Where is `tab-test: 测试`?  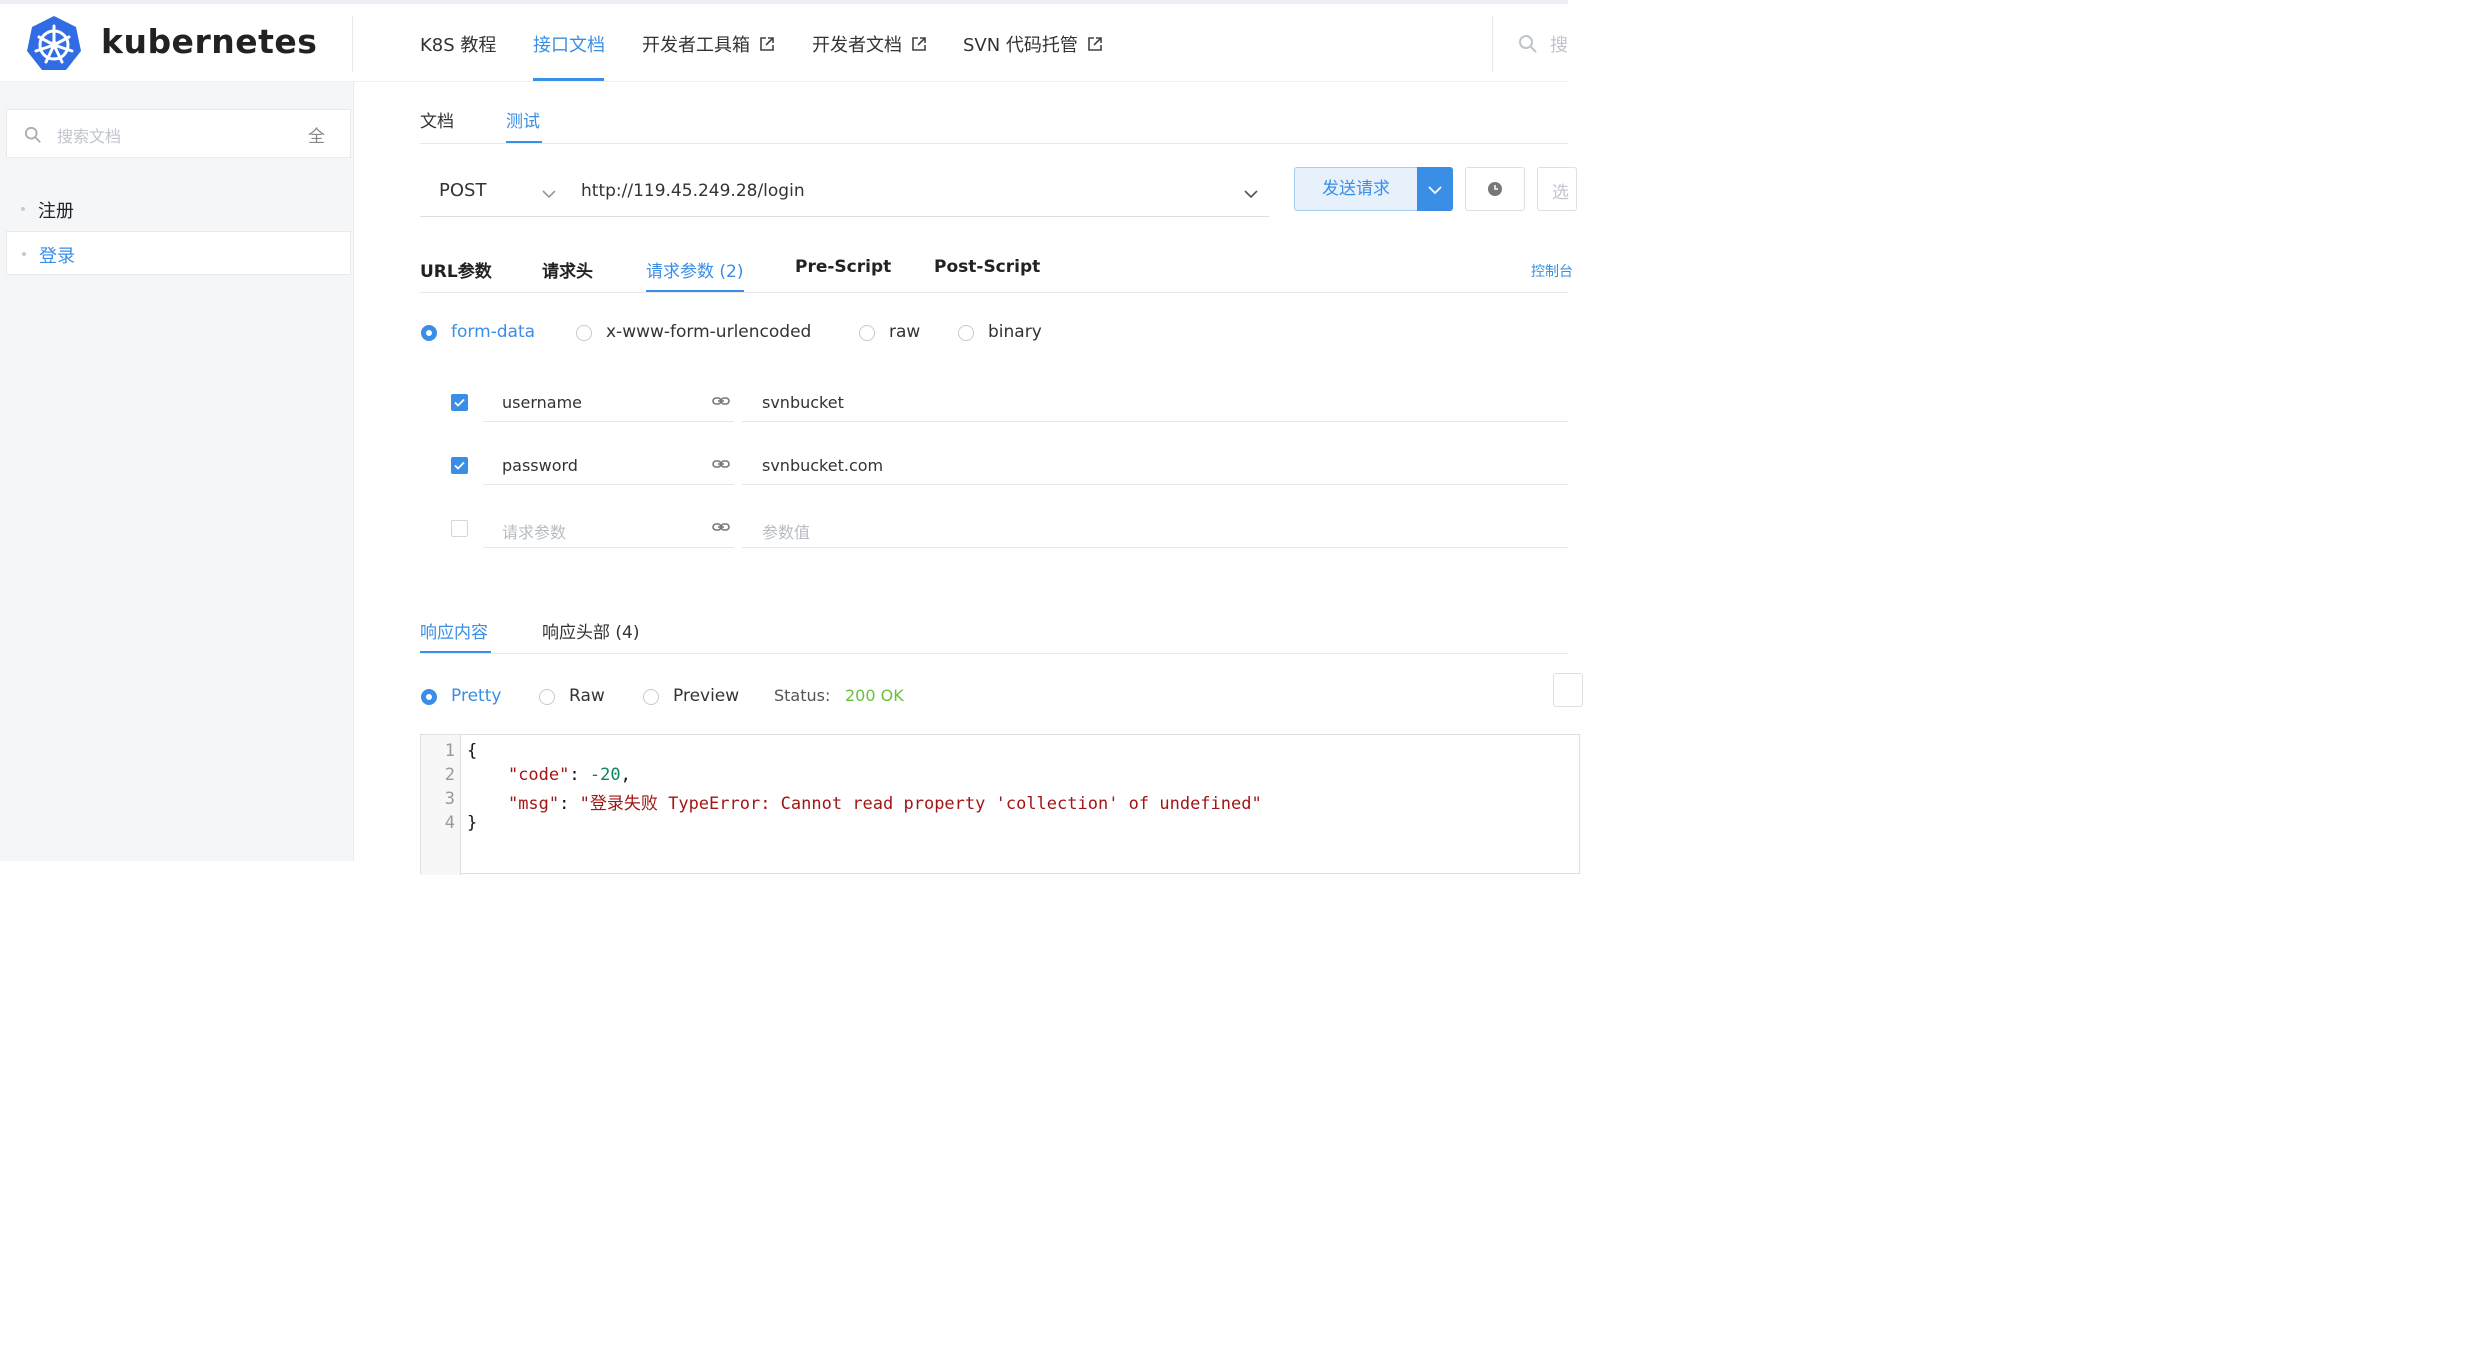 tab-test: 测试 is located at coordinates (523, 119).